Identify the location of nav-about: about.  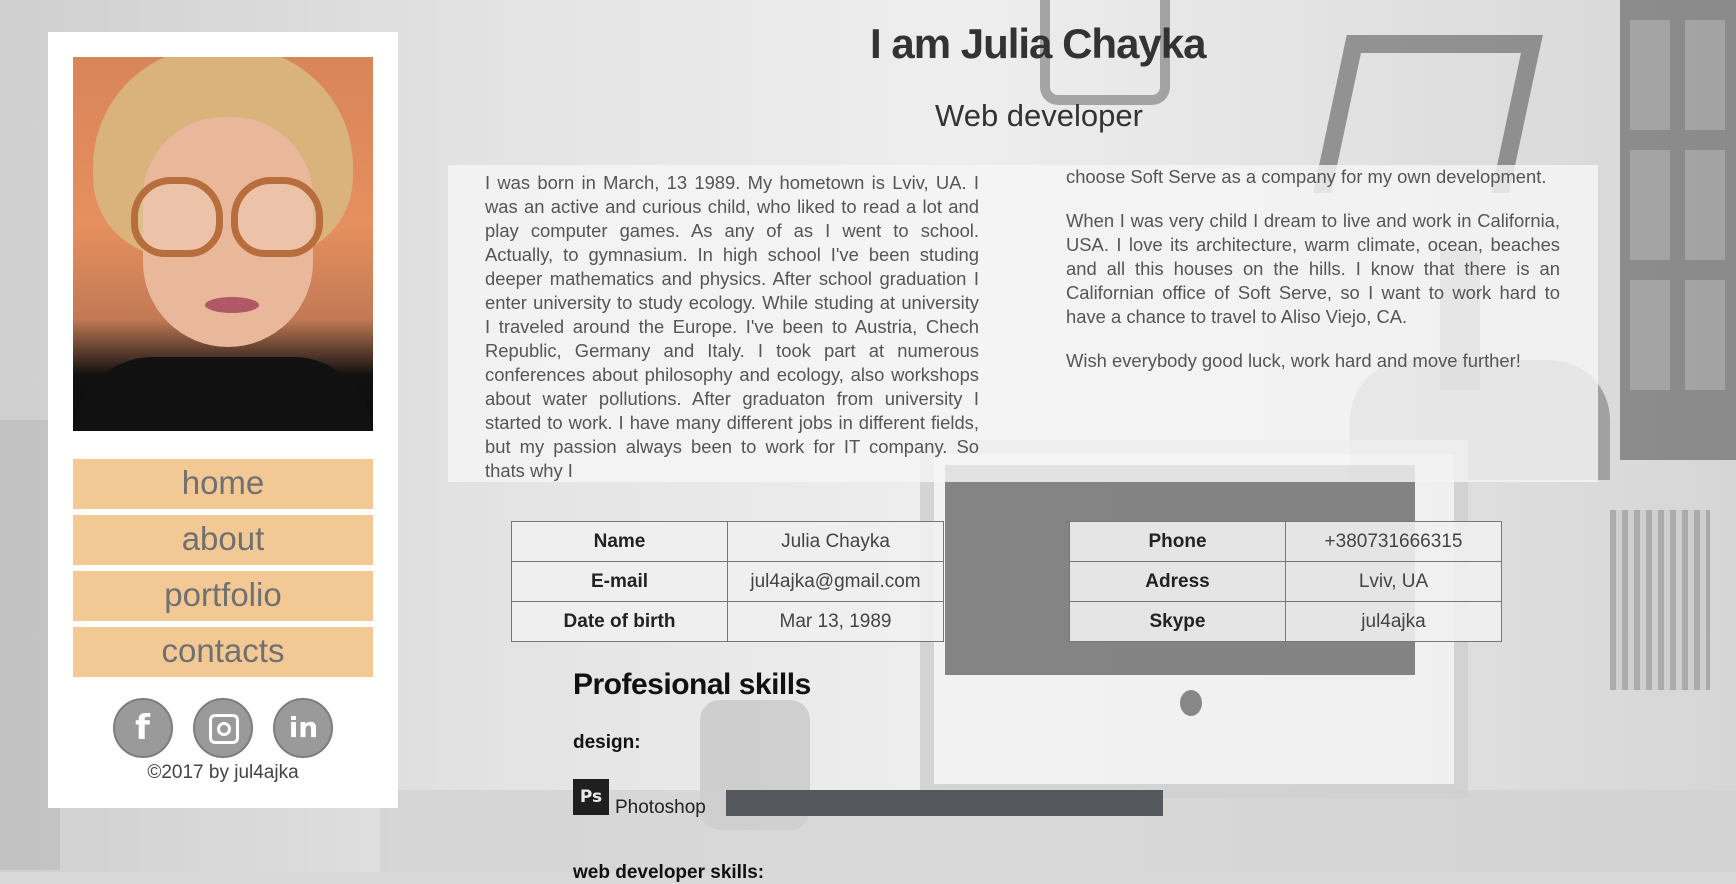
(223, 540).